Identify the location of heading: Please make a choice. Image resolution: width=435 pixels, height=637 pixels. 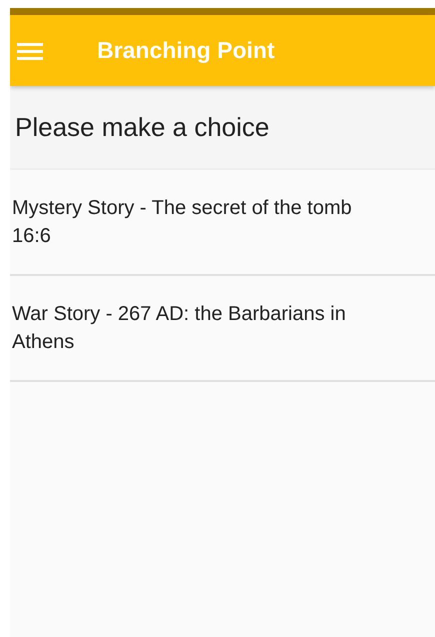
(142, 127).